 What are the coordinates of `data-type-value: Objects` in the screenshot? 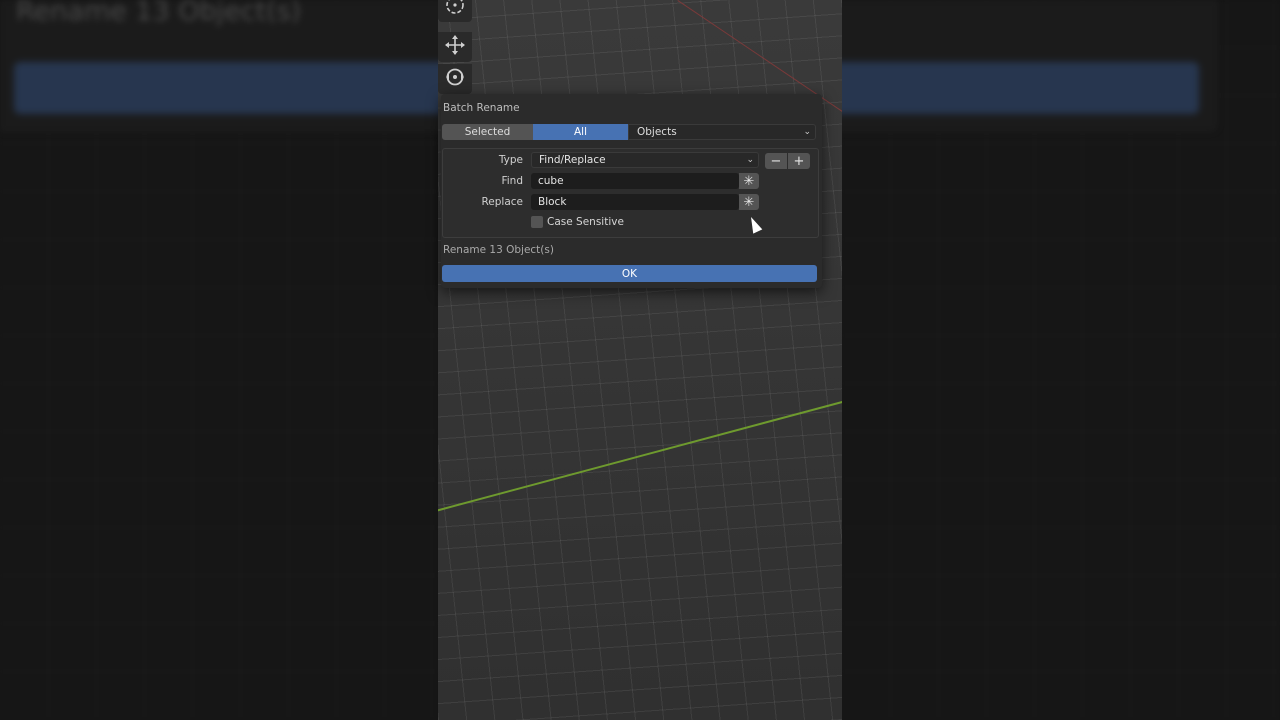 It's located at (657, 132).